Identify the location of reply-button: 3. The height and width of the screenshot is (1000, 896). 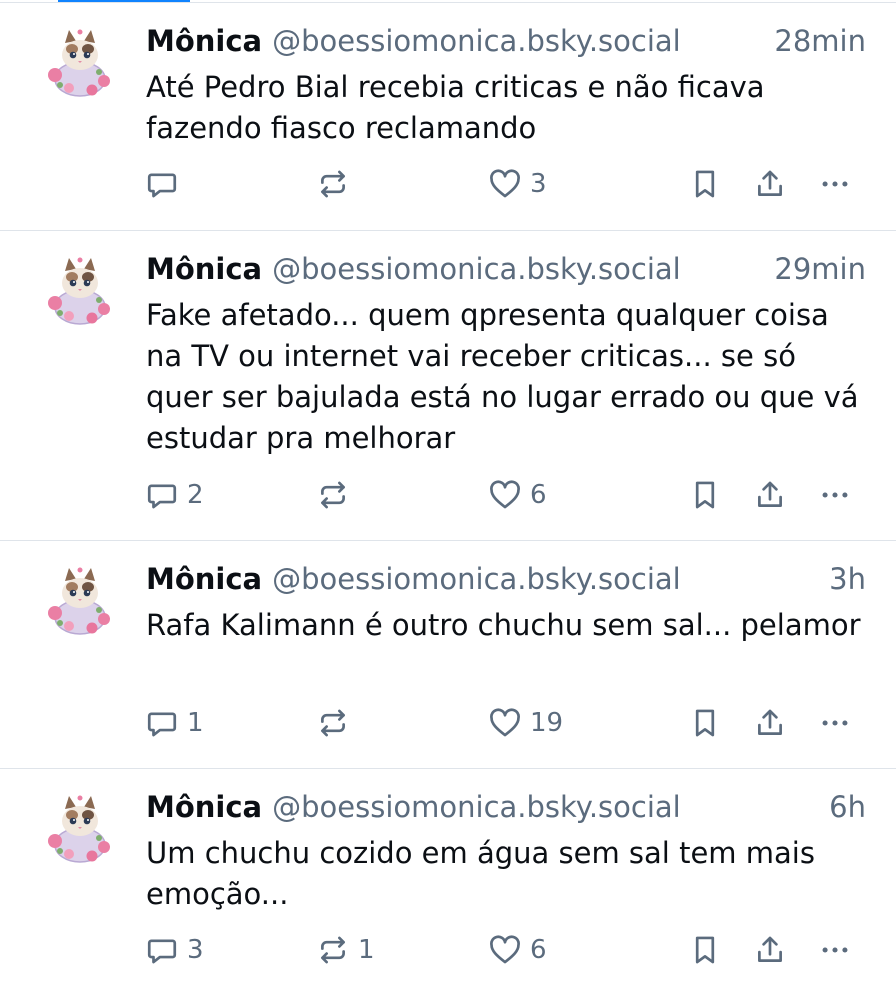
(174, 950).